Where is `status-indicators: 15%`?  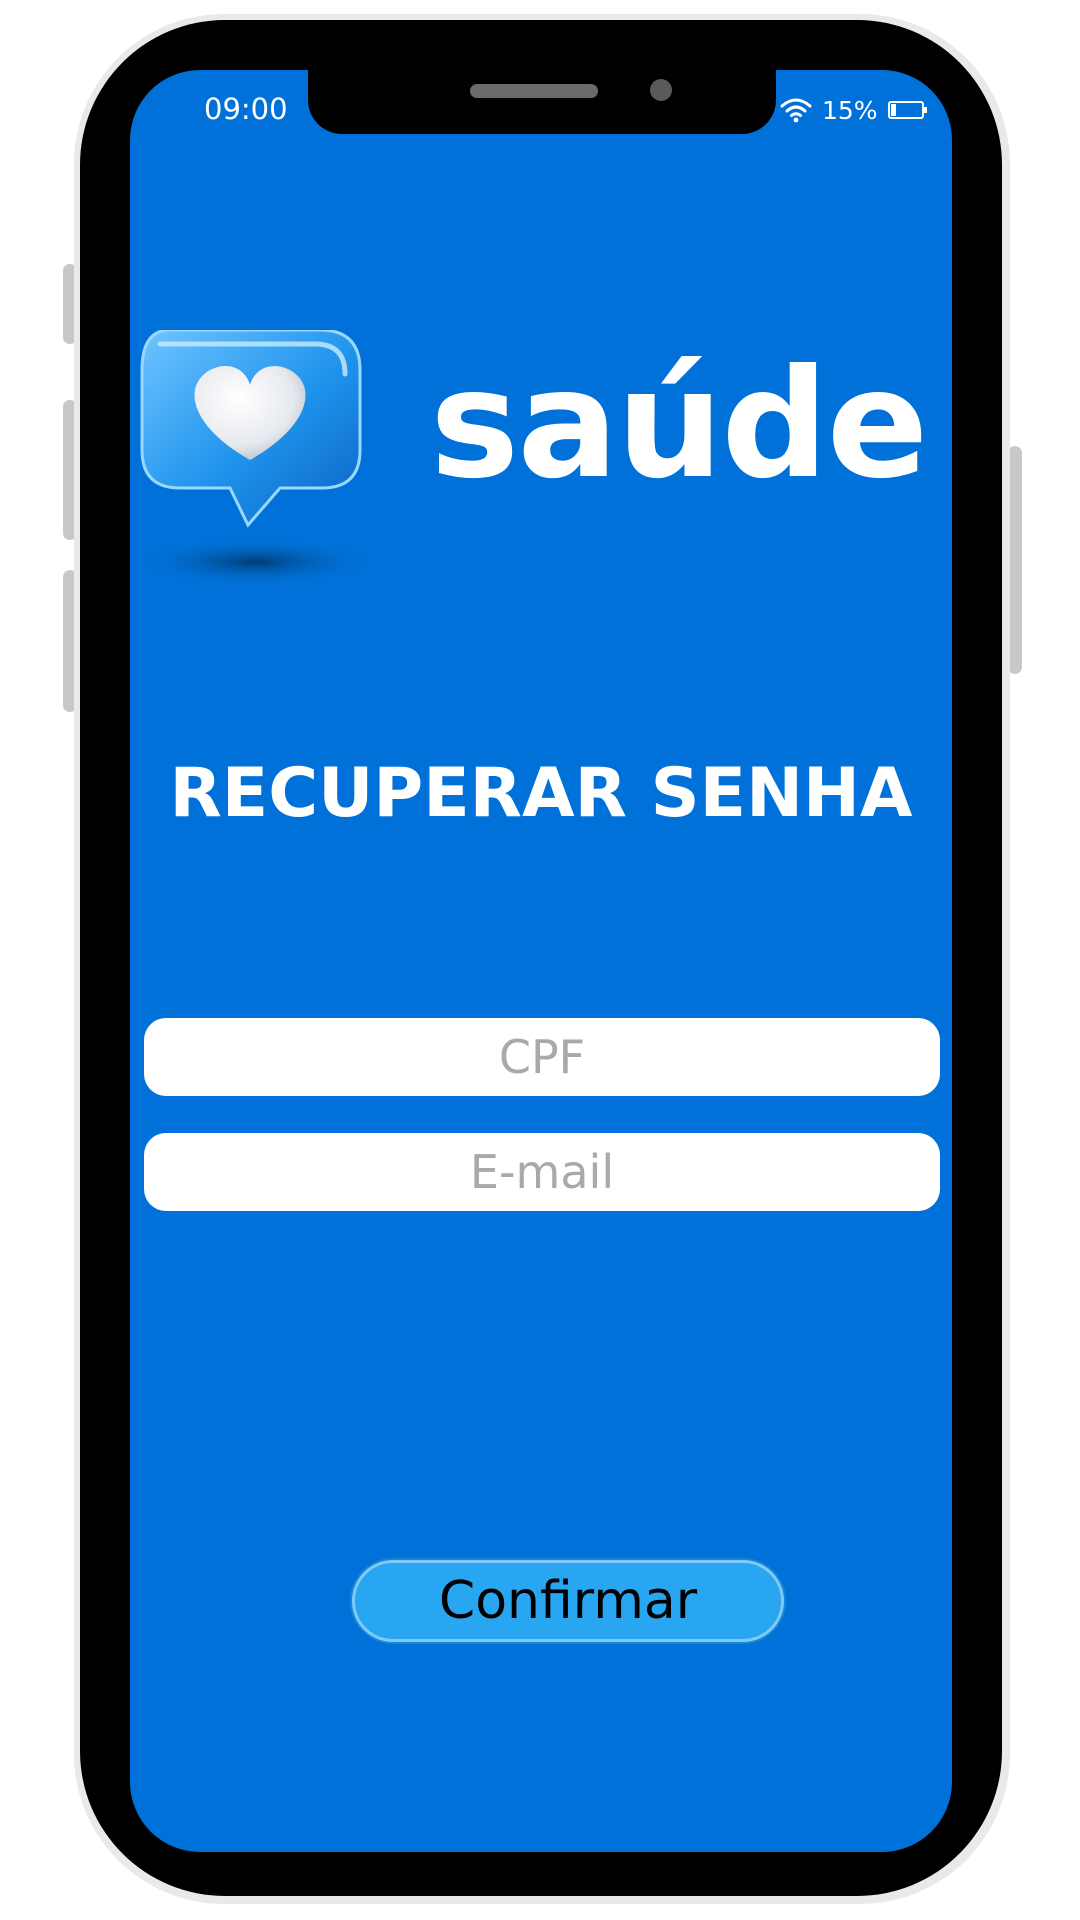 status-indicators: 15% is located at coordinates (854, 110).